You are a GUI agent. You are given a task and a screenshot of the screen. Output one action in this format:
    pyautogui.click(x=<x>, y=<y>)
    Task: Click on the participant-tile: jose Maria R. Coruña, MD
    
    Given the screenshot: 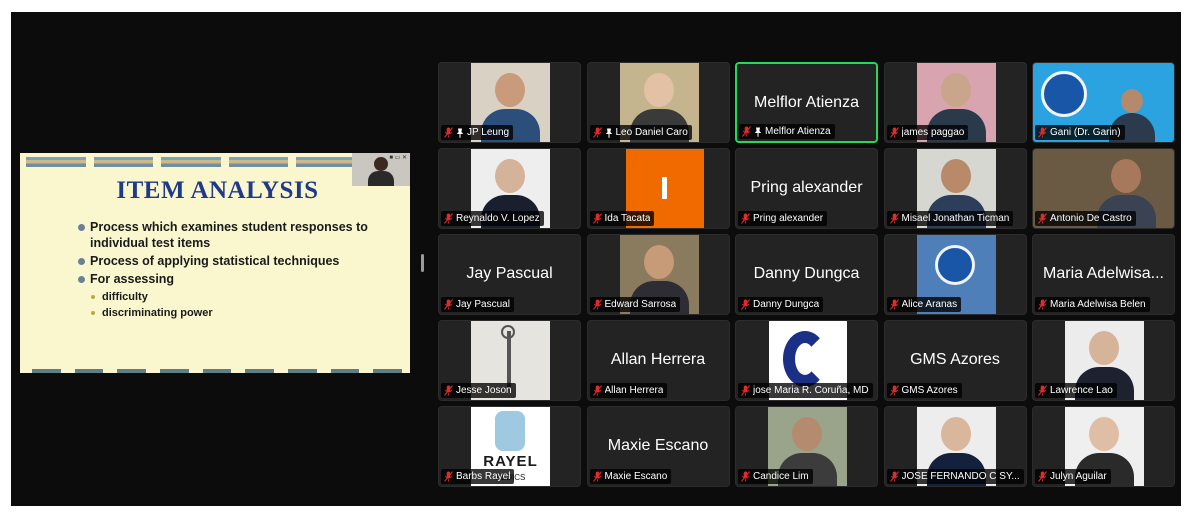 What is the action you would take?
    pyautogui.click(x=806, y=360)
    